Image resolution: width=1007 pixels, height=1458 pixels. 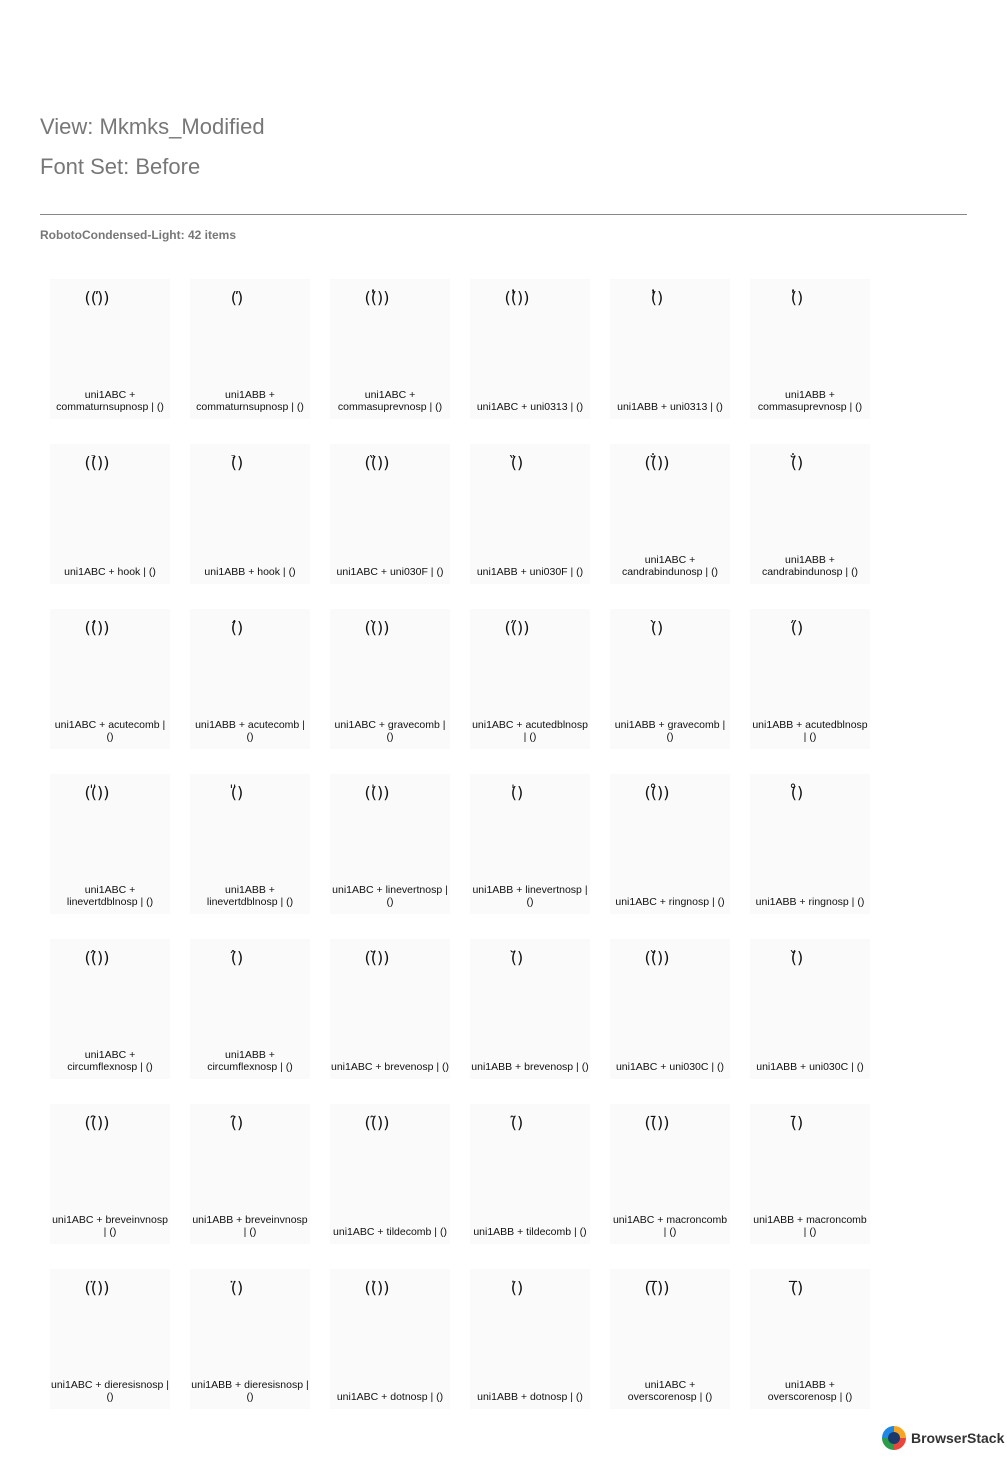 I want to click on glyph-sample: (̕), so click(x=237, y=297).